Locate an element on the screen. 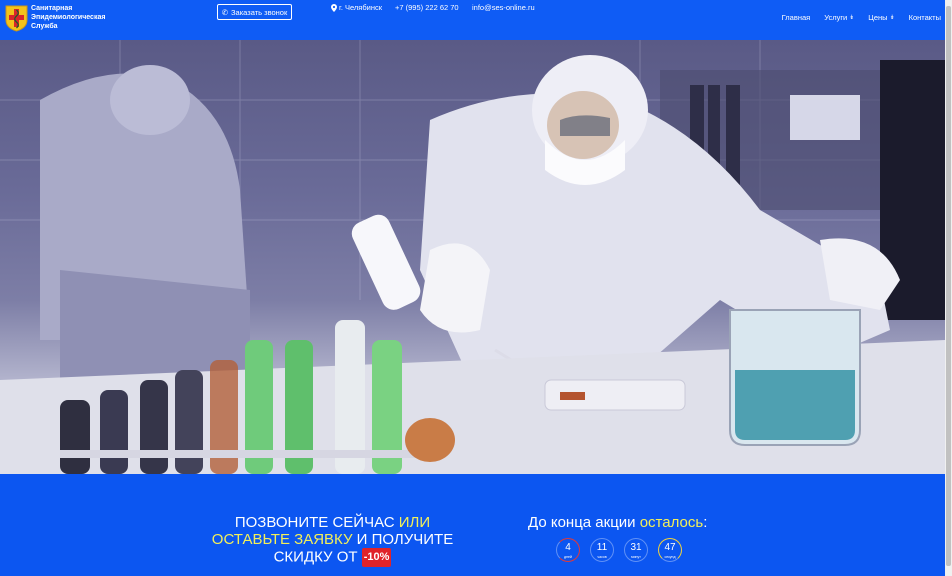  promo-text: ПОЗВОНИТЕ СЕЙЧАС is located at coordinates (316, 522).